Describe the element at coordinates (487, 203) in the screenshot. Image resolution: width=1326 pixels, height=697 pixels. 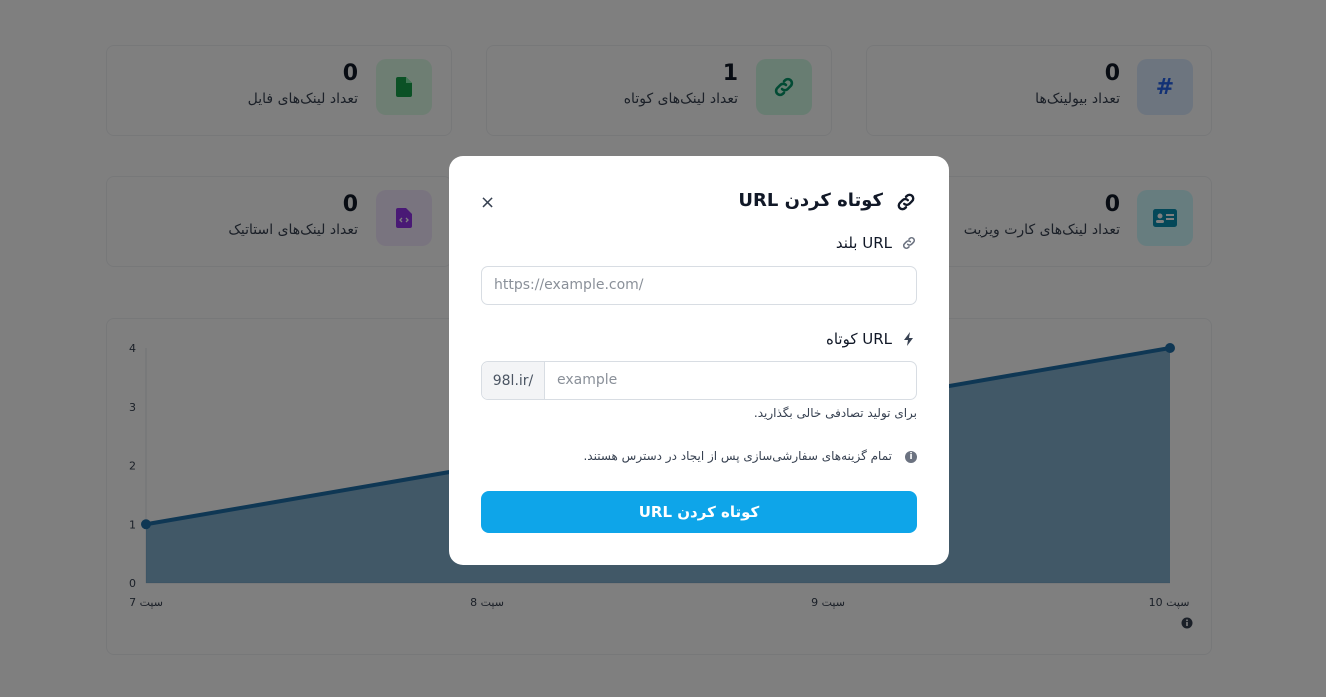
I see `close-button: ×` at that location.